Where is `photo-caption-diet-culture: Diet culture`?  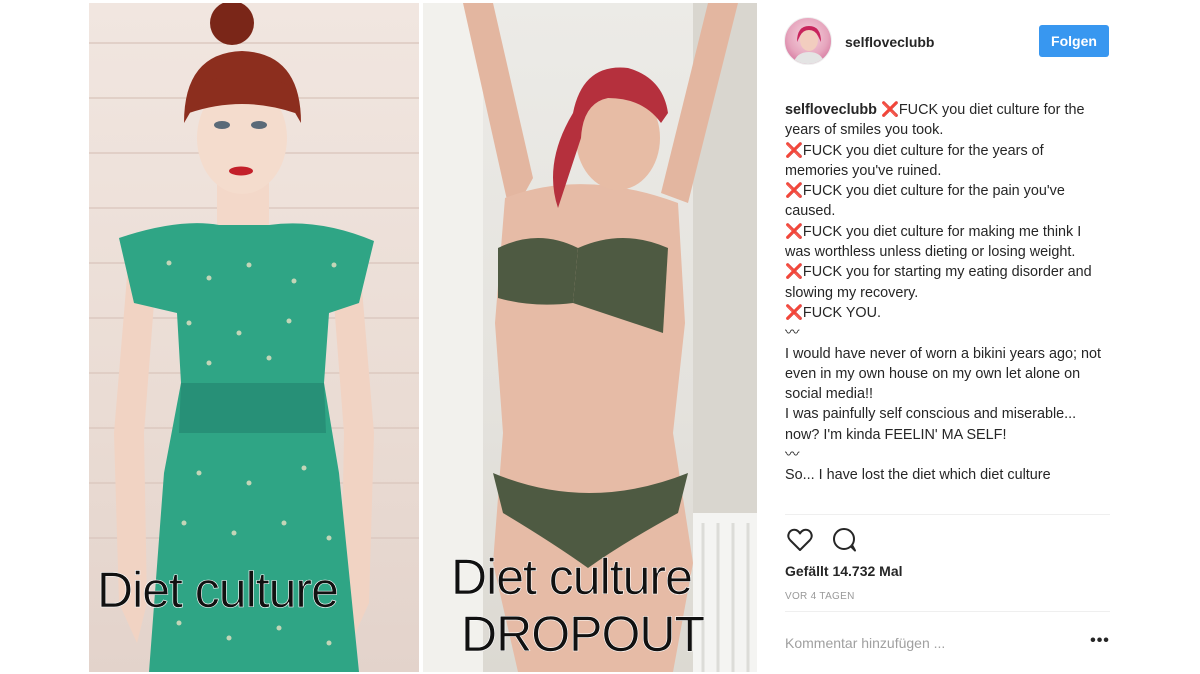
photo-caption-diet-culture: Diet culture is located at coordinates (218, 590).